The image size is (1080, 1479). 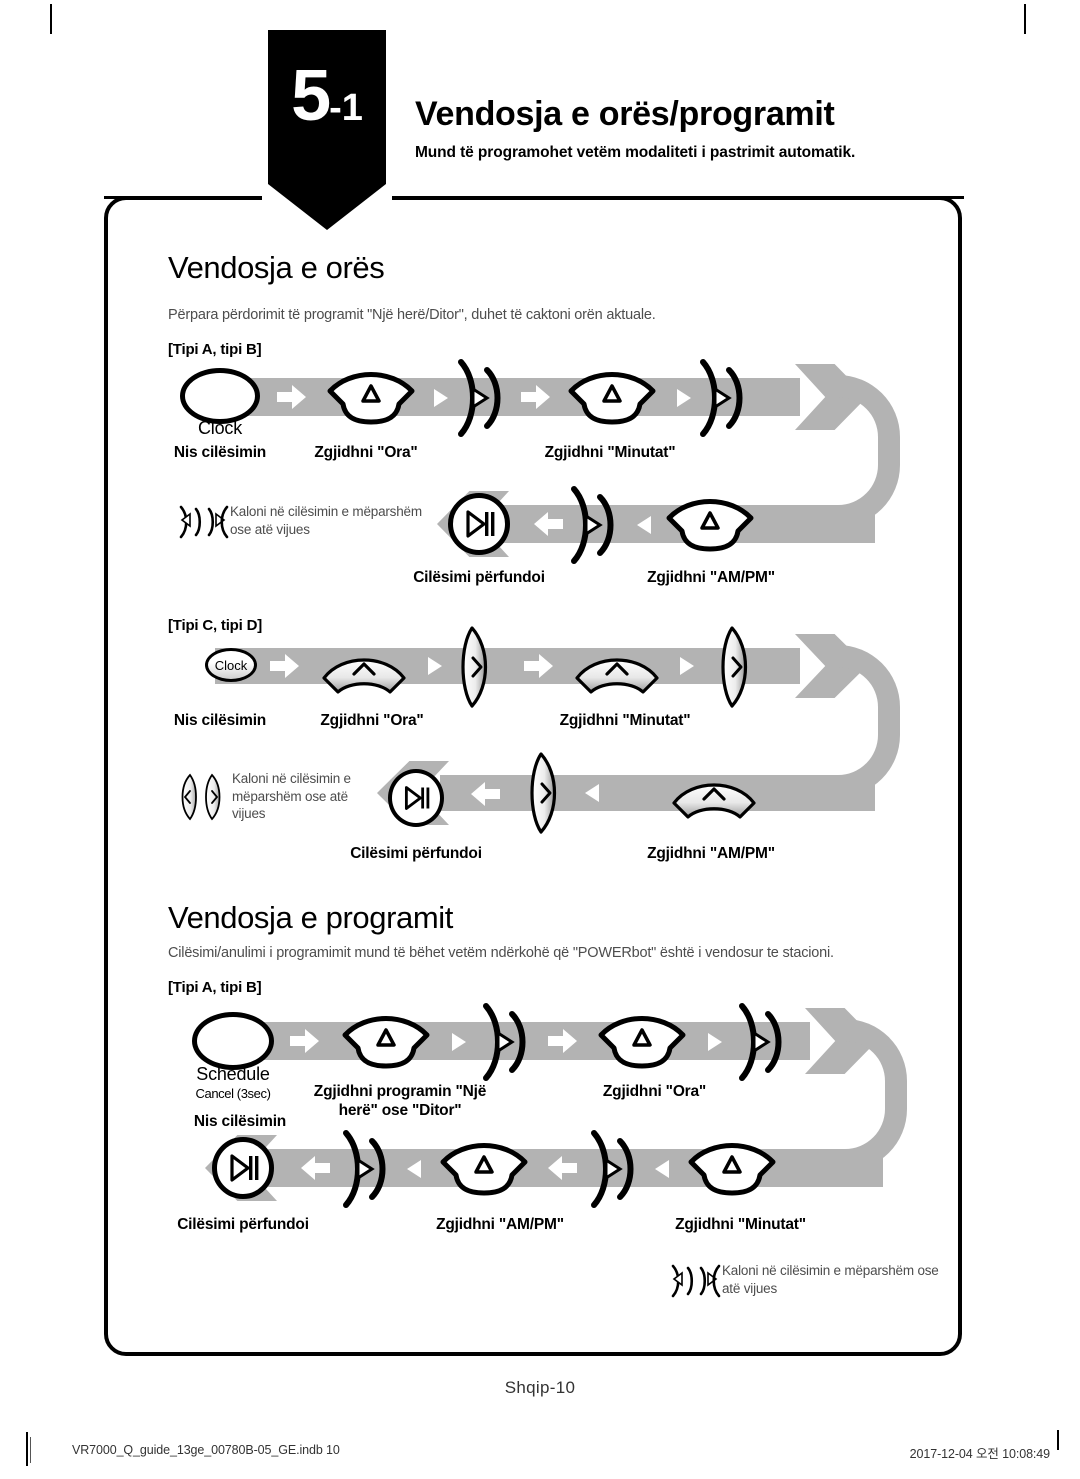 I want to click on type-label-ab-clock: [Tipi A, tipi B], so click(x=215, y=349).